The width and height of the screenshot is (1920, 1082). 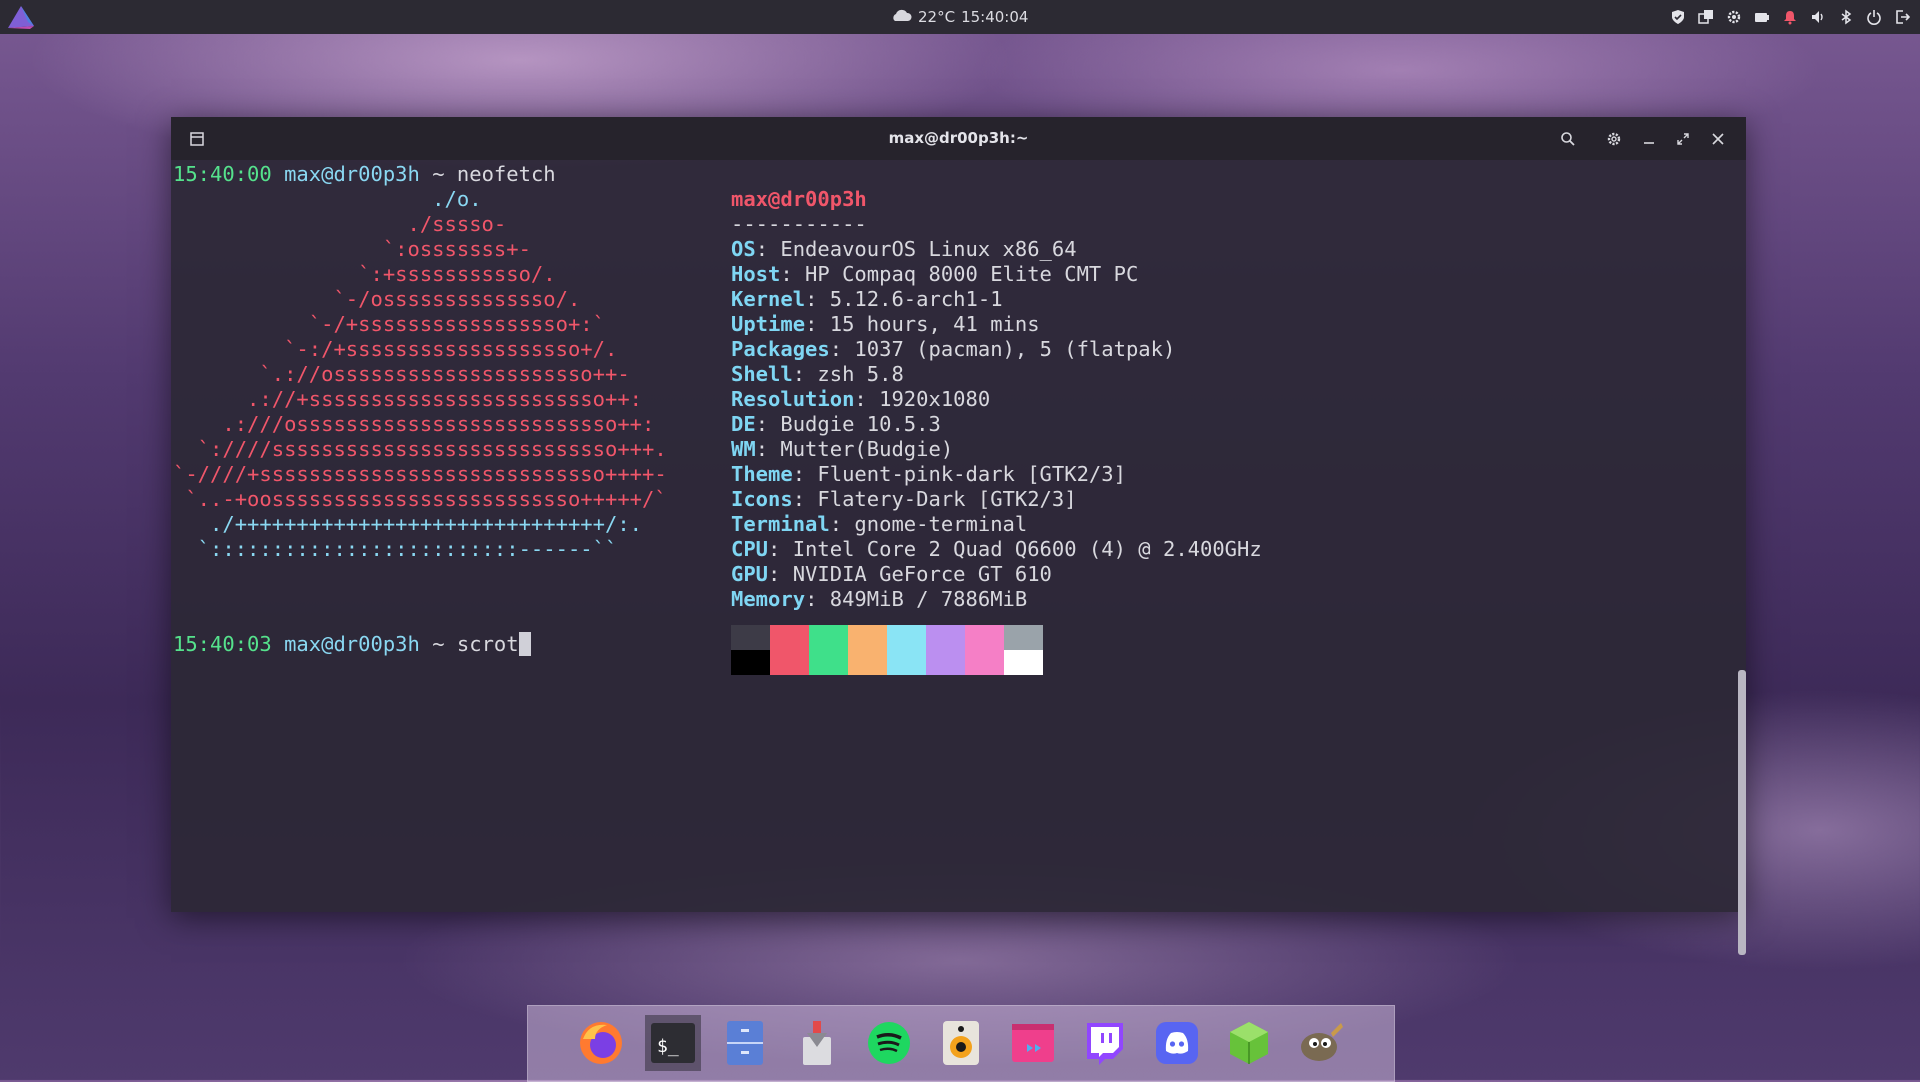 What do you see at coordinates (1734, 17) in the screenshot?
I see `settings-icon` at bounding box center [1734, 17].